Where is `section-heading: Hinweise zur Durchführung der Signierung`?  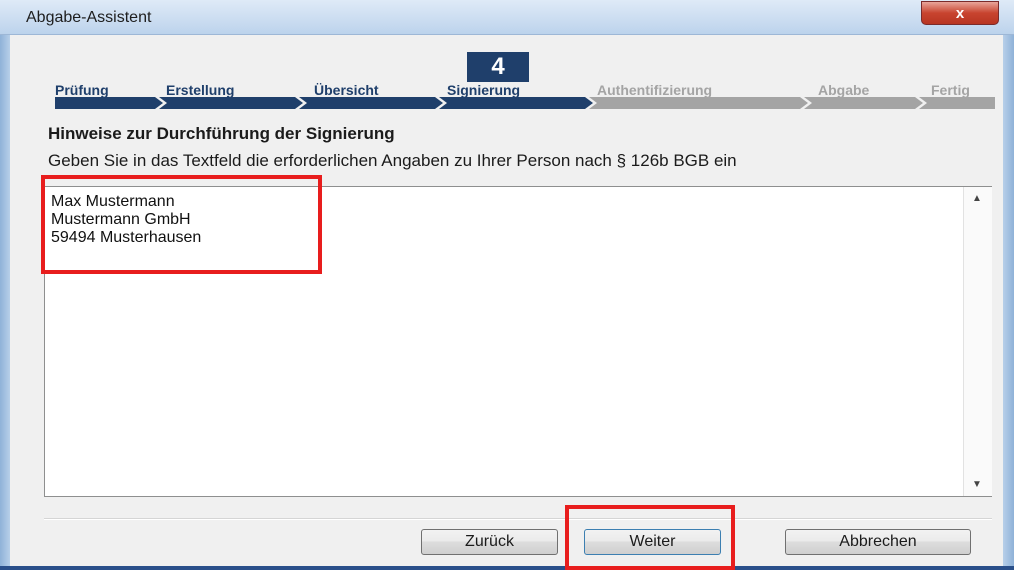
section-heading: Hinweise zur Durchführung der Signierung is located at coordinates (221, 133).